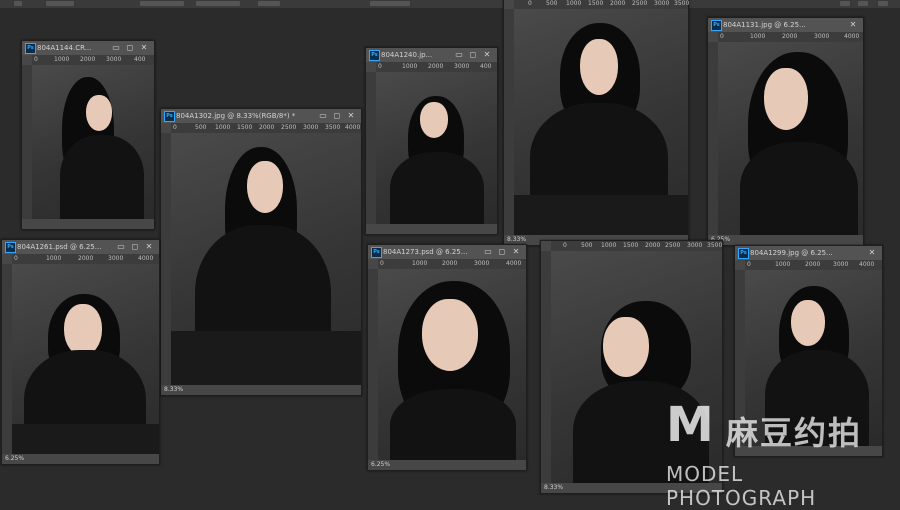 The image size is (900, 510). Describe the element at coordinates (690, 425) in the screenshot. I see `watermark-logo: M` at that location.